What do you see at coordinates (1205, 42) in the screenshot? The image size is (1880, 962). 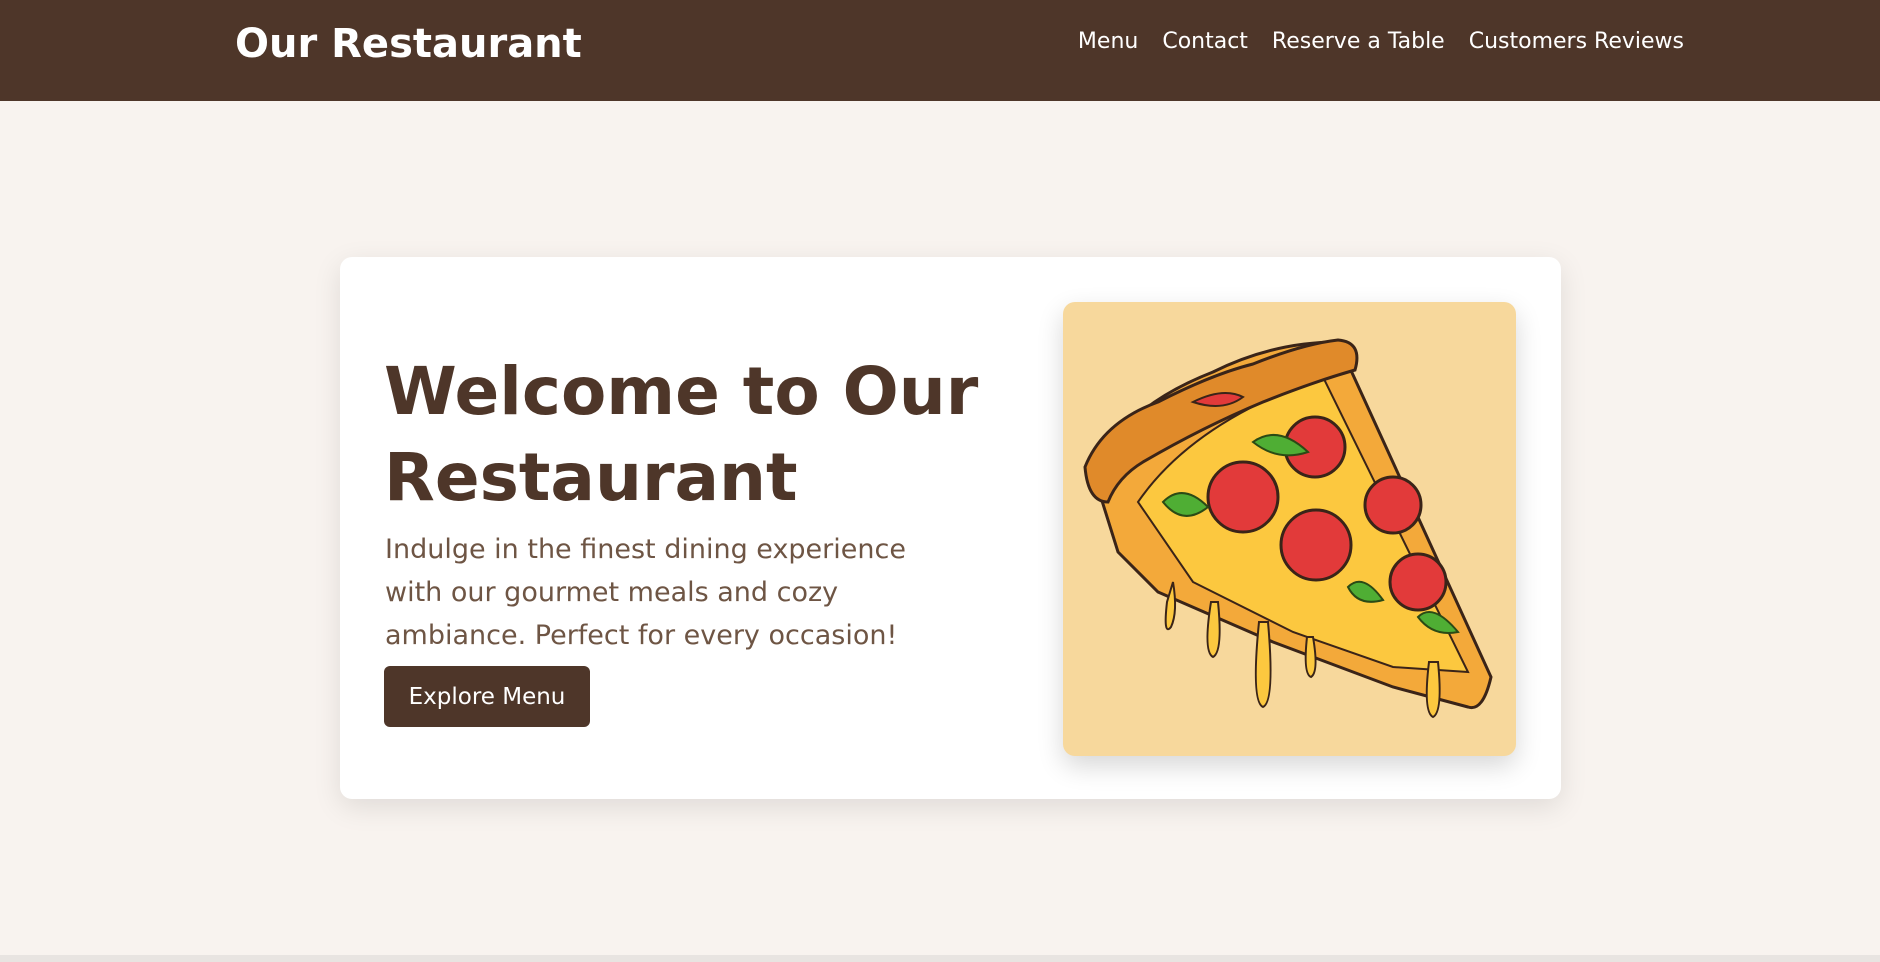 I see `nav-link-contact: Contact` at bounding box center [1205, 42].